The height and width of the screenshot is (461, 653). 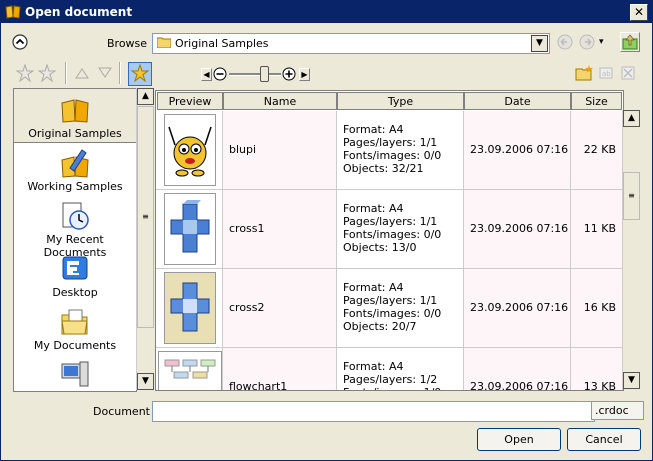 What do you see at coordinates (403, 388) in the screenshot?
I see `type-fonts: Fonts/images: 1/0` at bounding box center [403, 388].